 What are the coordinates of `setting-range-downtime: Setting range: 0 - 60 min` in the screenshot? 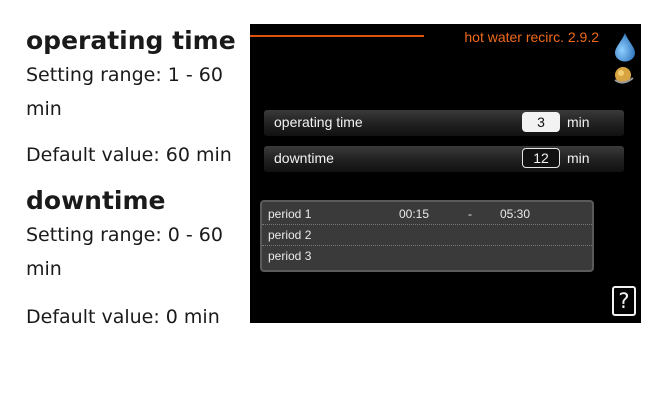 It's located at (124, 252).